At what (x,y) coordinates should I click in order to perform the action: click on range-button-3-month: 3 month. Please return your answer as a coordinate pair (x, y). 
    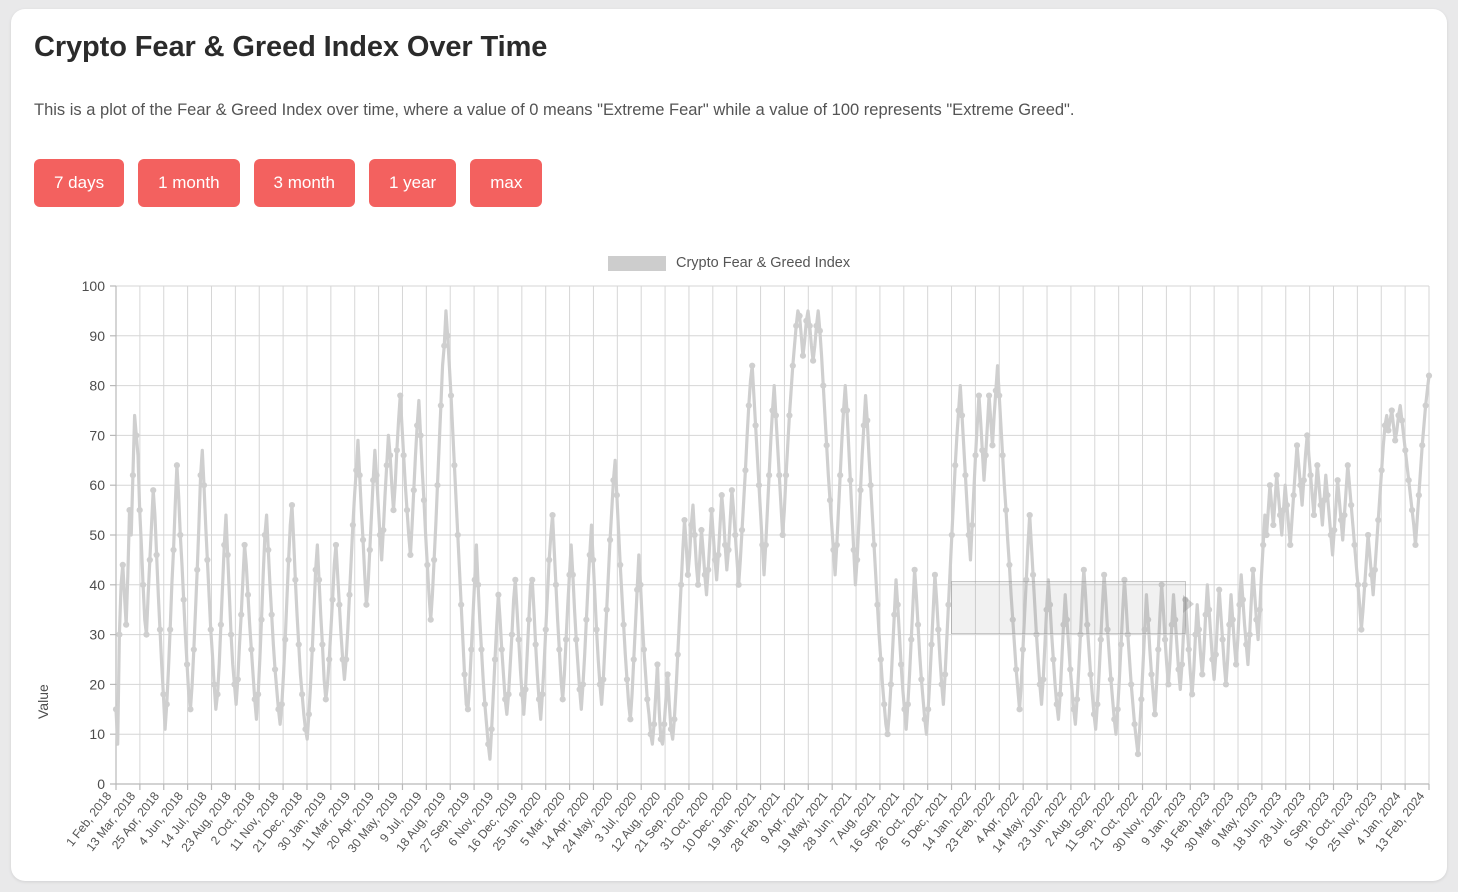
    Looking at the image, I should click on (304, 183).